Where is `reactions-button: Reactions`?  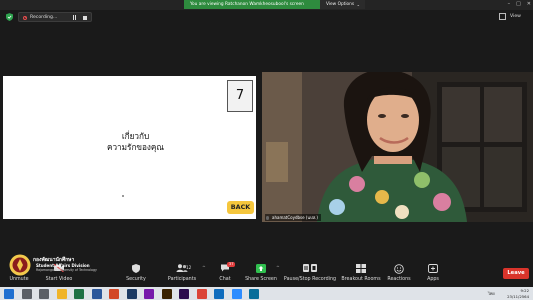
reactions-button: Reactions is located at coordinates (399, 274).